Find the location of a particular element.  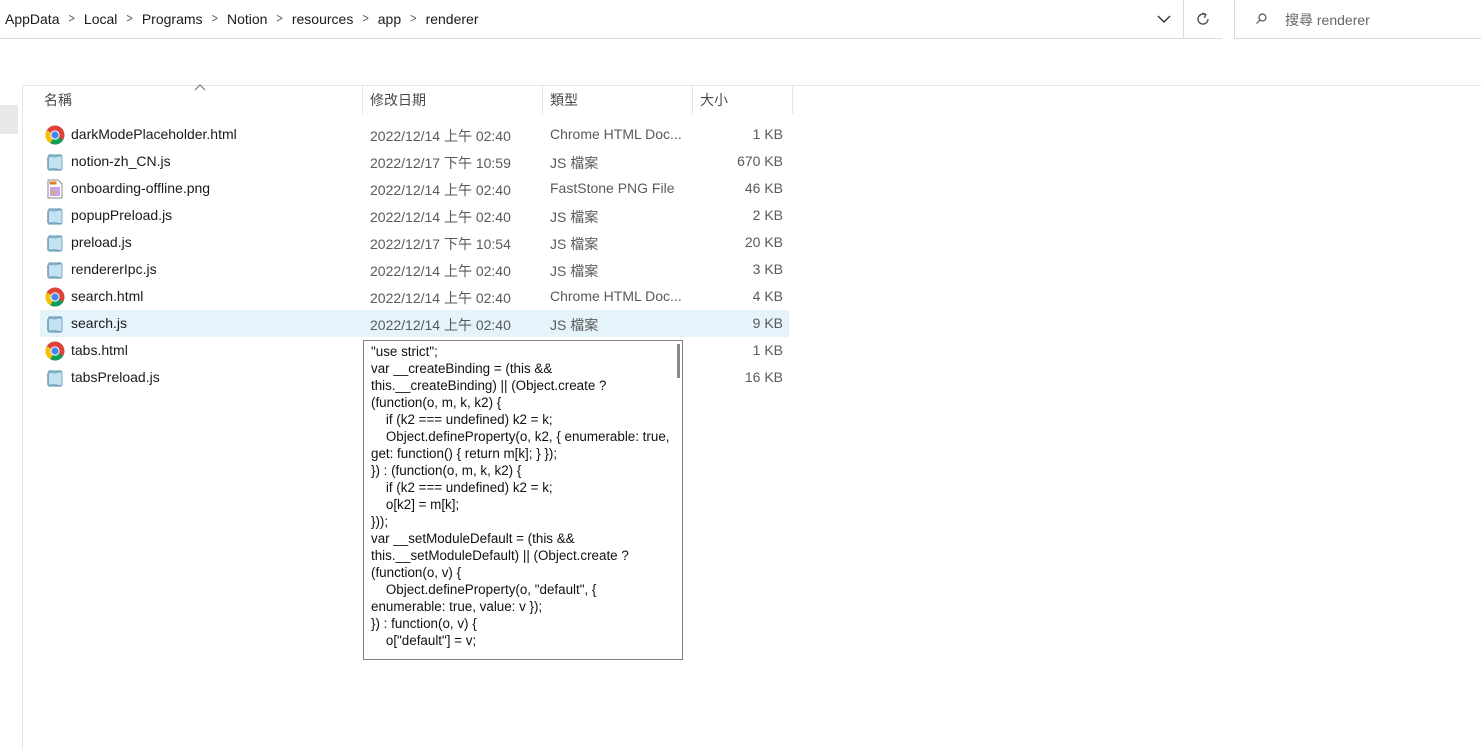

breadcrumb-item: resources is located at coordinates (322, 19).